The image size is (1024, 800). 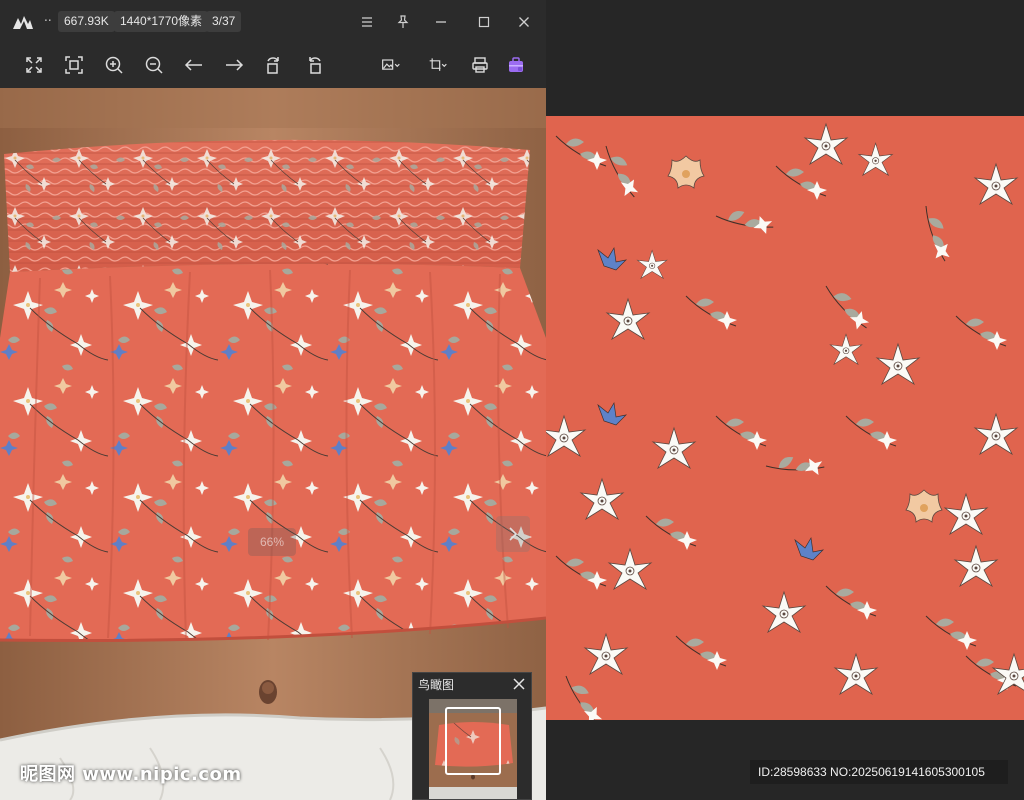 I want to click on next-image-button, so click(x=234, y=65).